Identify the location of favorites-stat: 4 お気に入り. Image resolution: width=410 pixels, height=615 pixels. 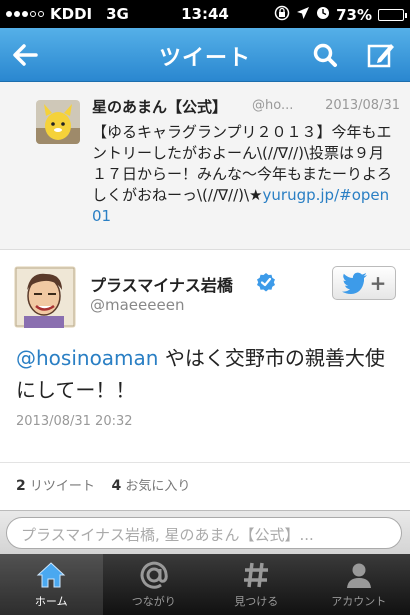
(151, 486).